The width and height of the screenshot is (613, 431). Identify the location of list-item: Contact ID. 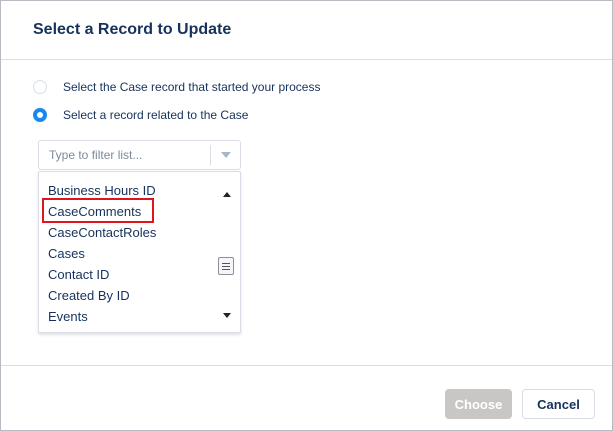
(102, 274).